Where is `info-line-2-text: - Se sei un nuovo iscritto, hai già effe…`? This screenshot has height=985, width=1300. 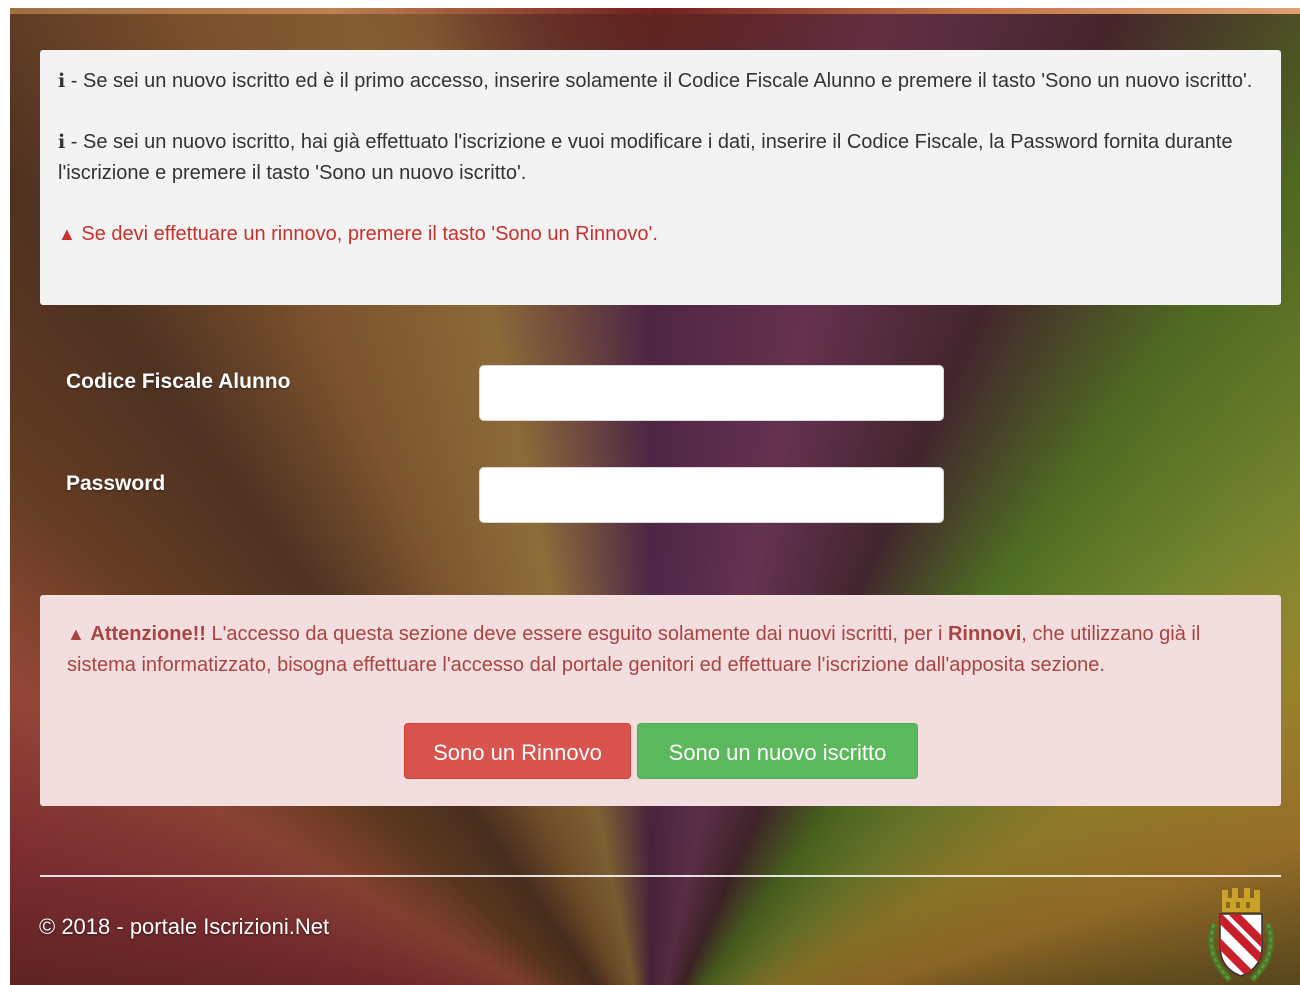
info-line-2-text: - Se sei un nuovo iscritto, hai già effe… is located at coordinates (645, 157).